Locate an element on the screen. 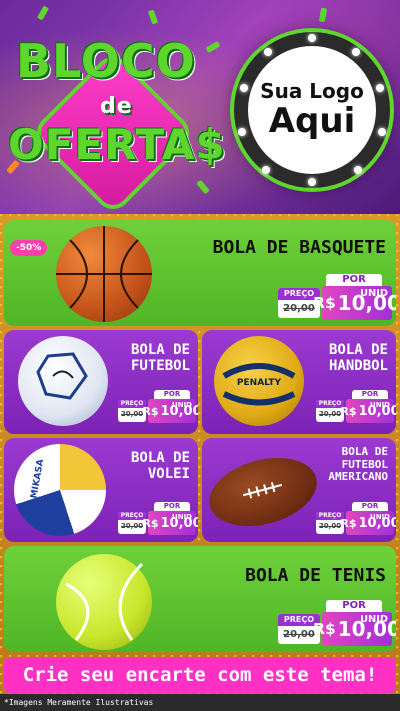 The width and height of the screenshot is (400, 711). product-name-line-3: AMERICANO is located at coordinates (358, 477).